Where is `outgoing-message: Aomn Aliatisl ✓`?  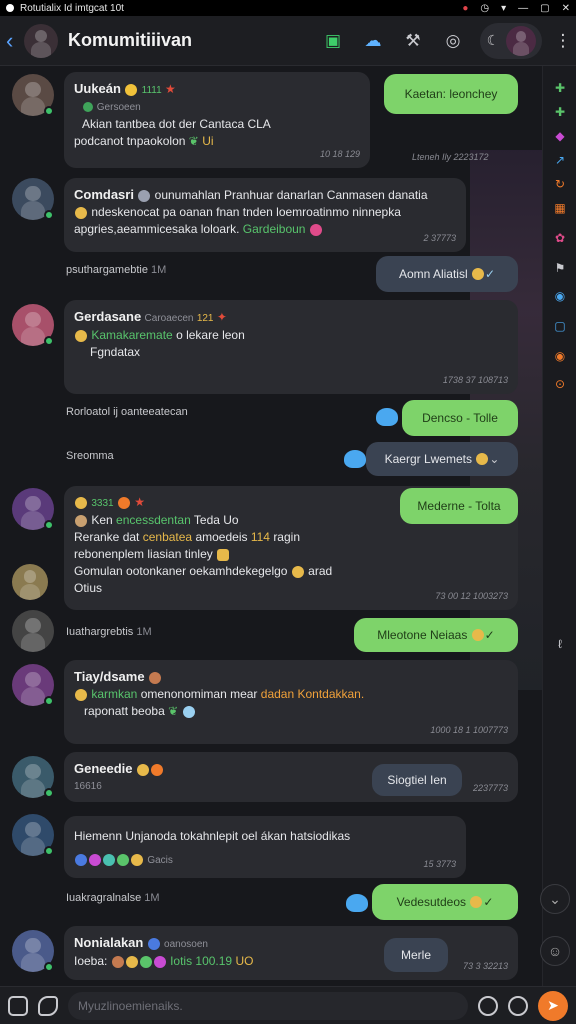
outgoing-message: Aomn Aliatisl ✓ is located at coordinates (447, 274).